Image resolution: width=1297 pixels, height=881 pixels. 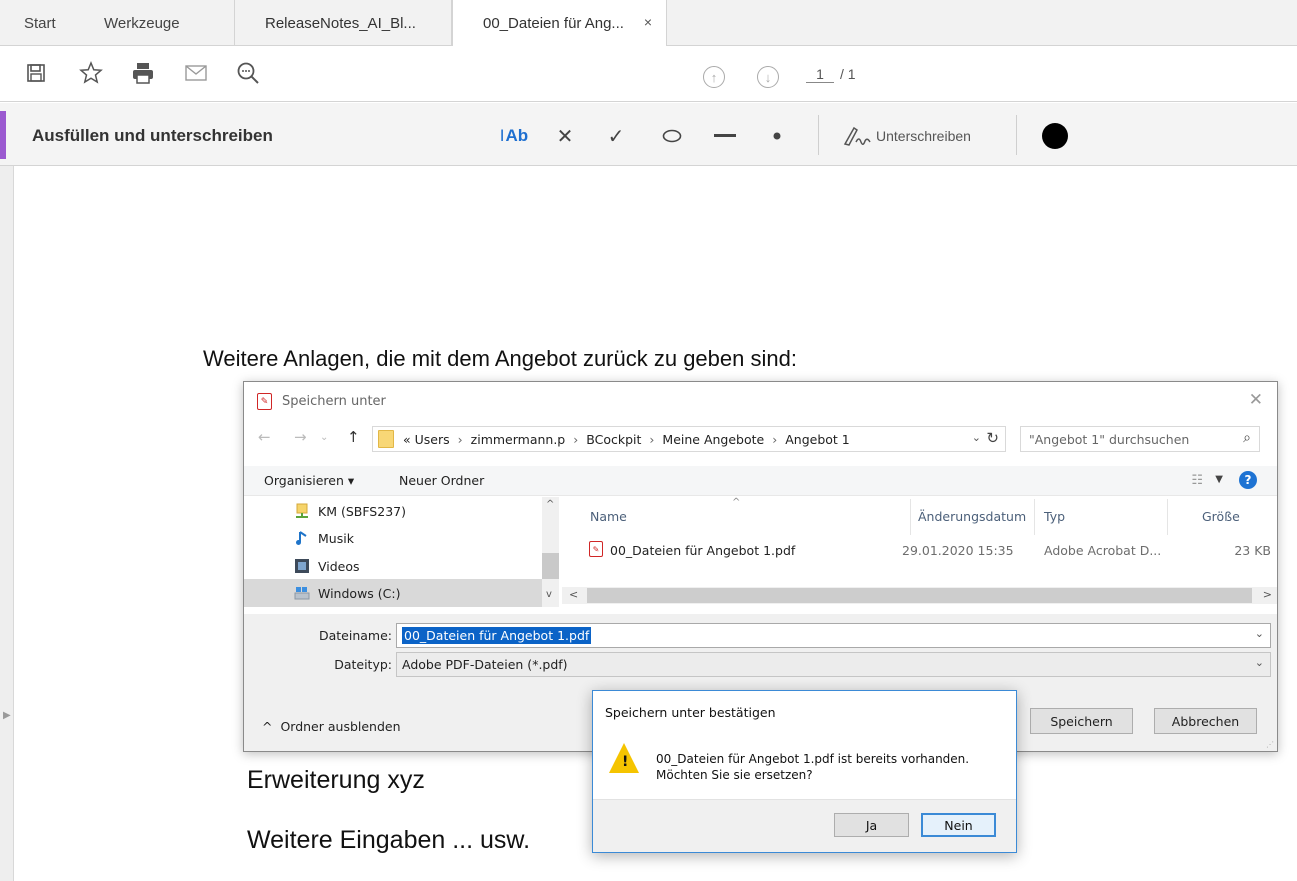 What do you see at coordinates (992, 438) in the screenshot?
I see `refresh-icon: ↻` at bounding box center [992, 438].